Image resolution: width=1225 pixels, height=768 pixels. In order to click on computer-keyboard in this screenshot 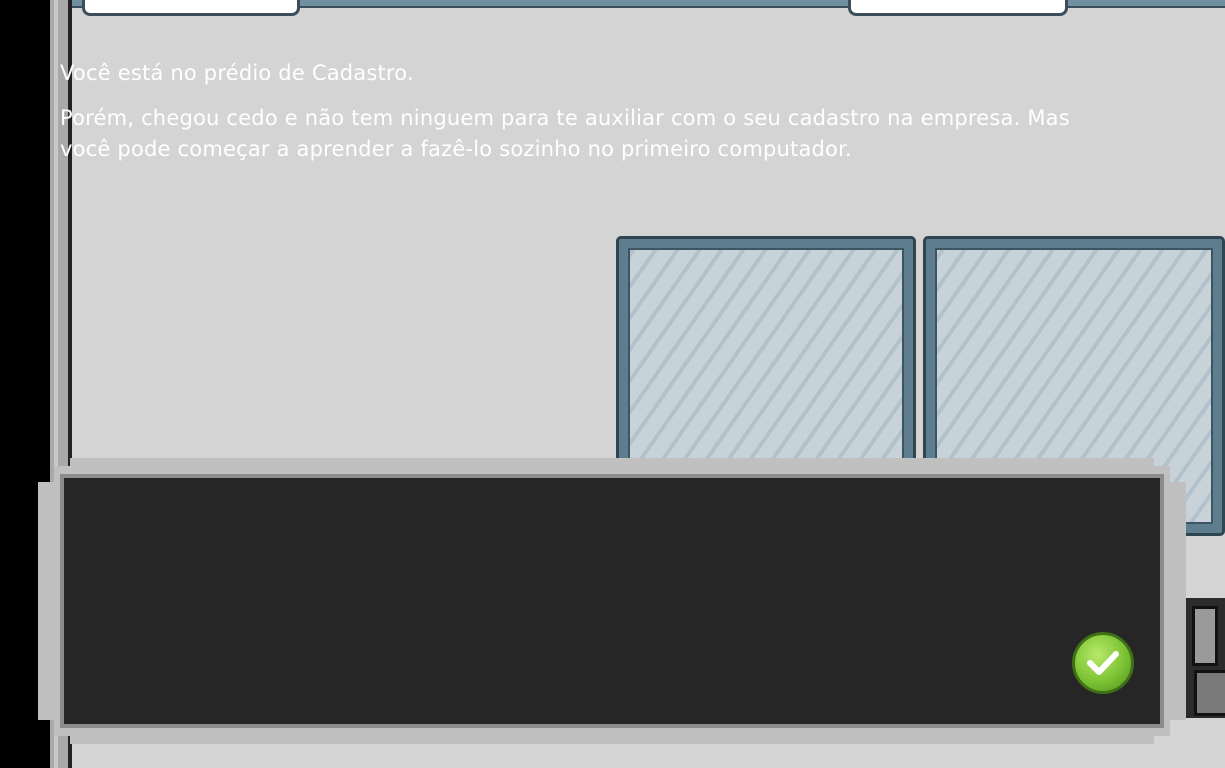, I will do `click(1209, 693)`.